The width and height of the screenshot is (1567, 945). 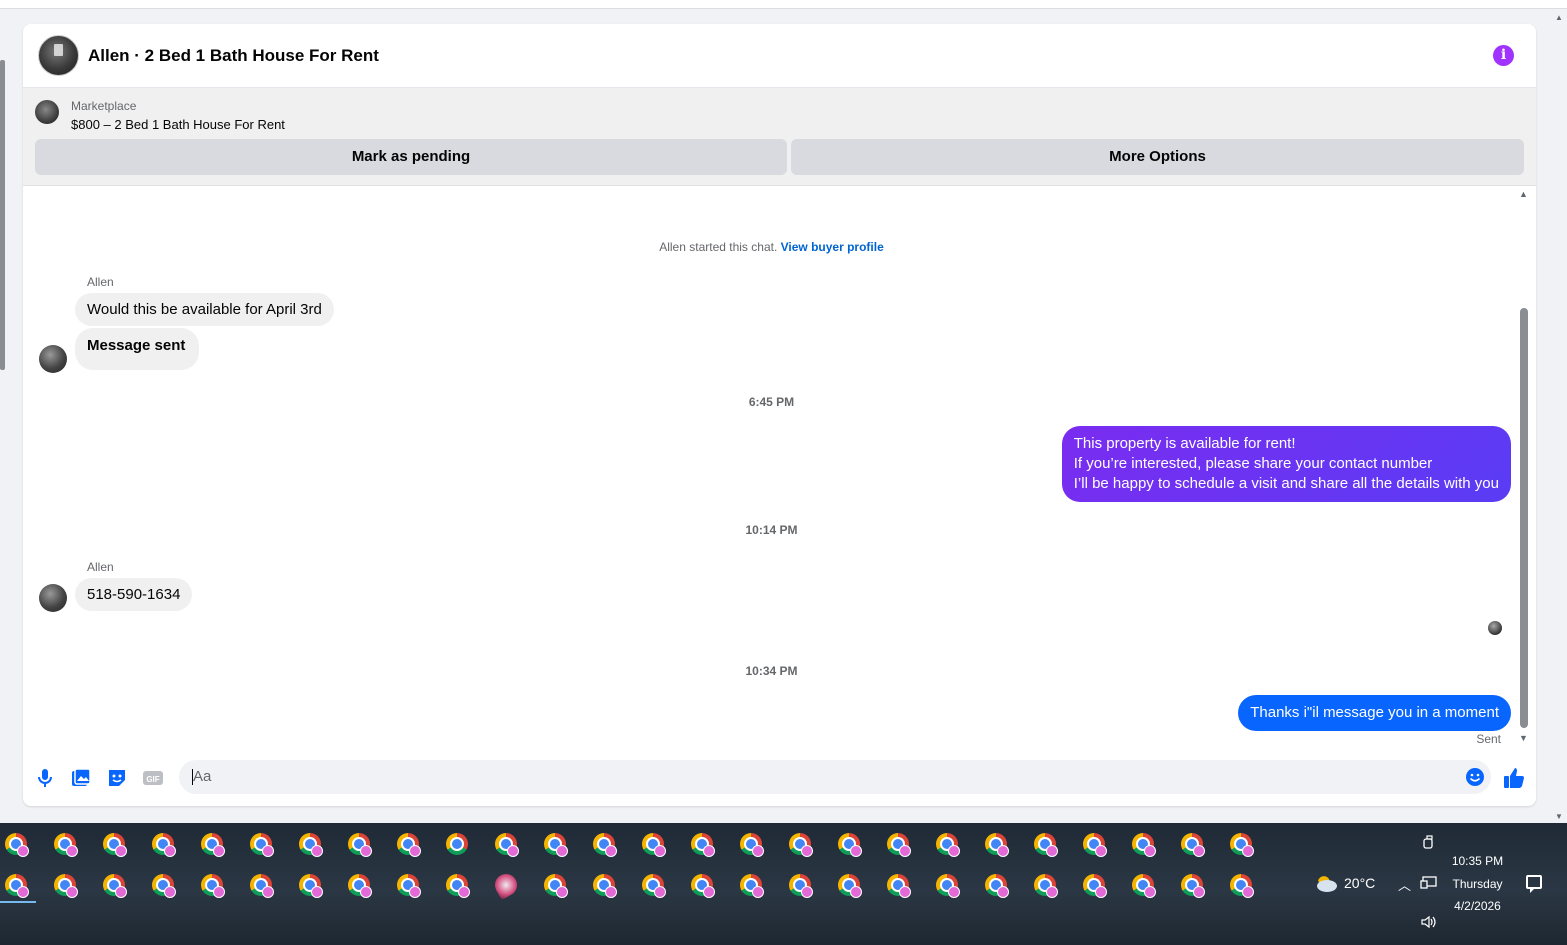 I want to click on info-icon: i, so click(x=1503, y=55).